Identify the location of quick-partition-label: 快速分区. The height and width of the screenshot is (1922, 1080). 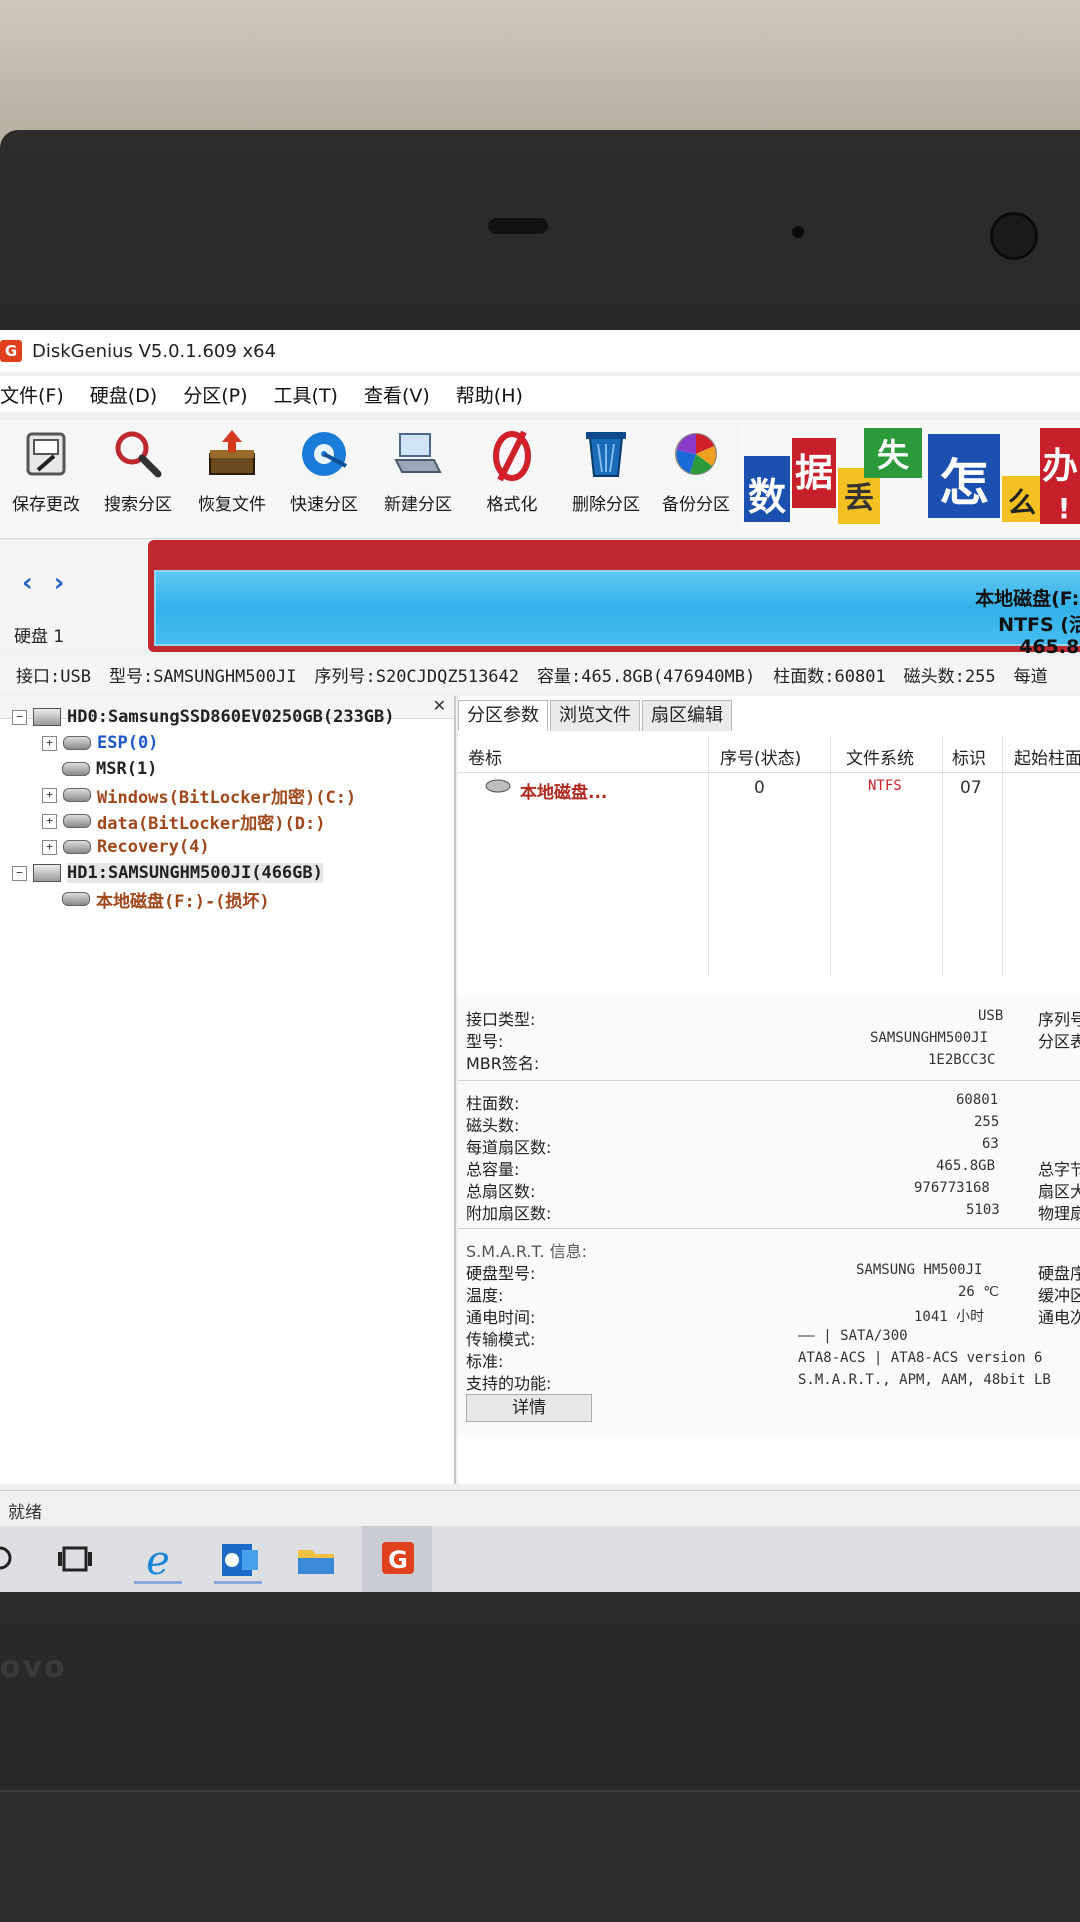
(324, 505).